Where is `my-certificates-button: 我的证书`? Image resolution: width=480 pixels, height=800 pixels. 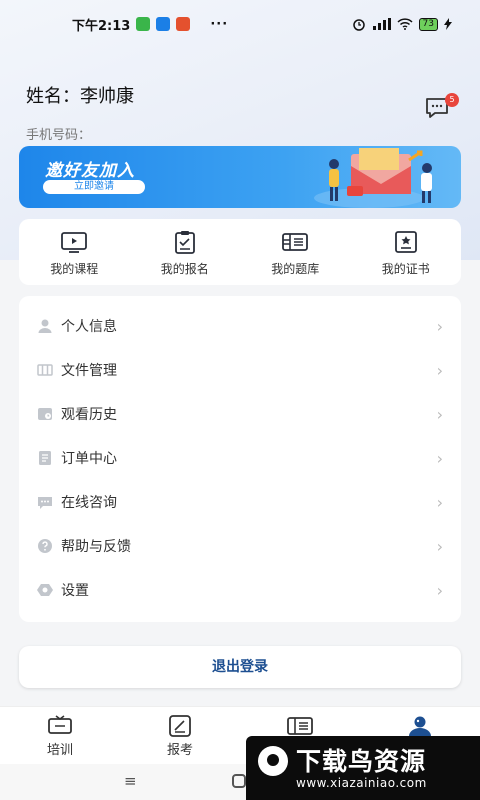 my-certificates-button: 我的证书 is located at coordinates (406, 252).